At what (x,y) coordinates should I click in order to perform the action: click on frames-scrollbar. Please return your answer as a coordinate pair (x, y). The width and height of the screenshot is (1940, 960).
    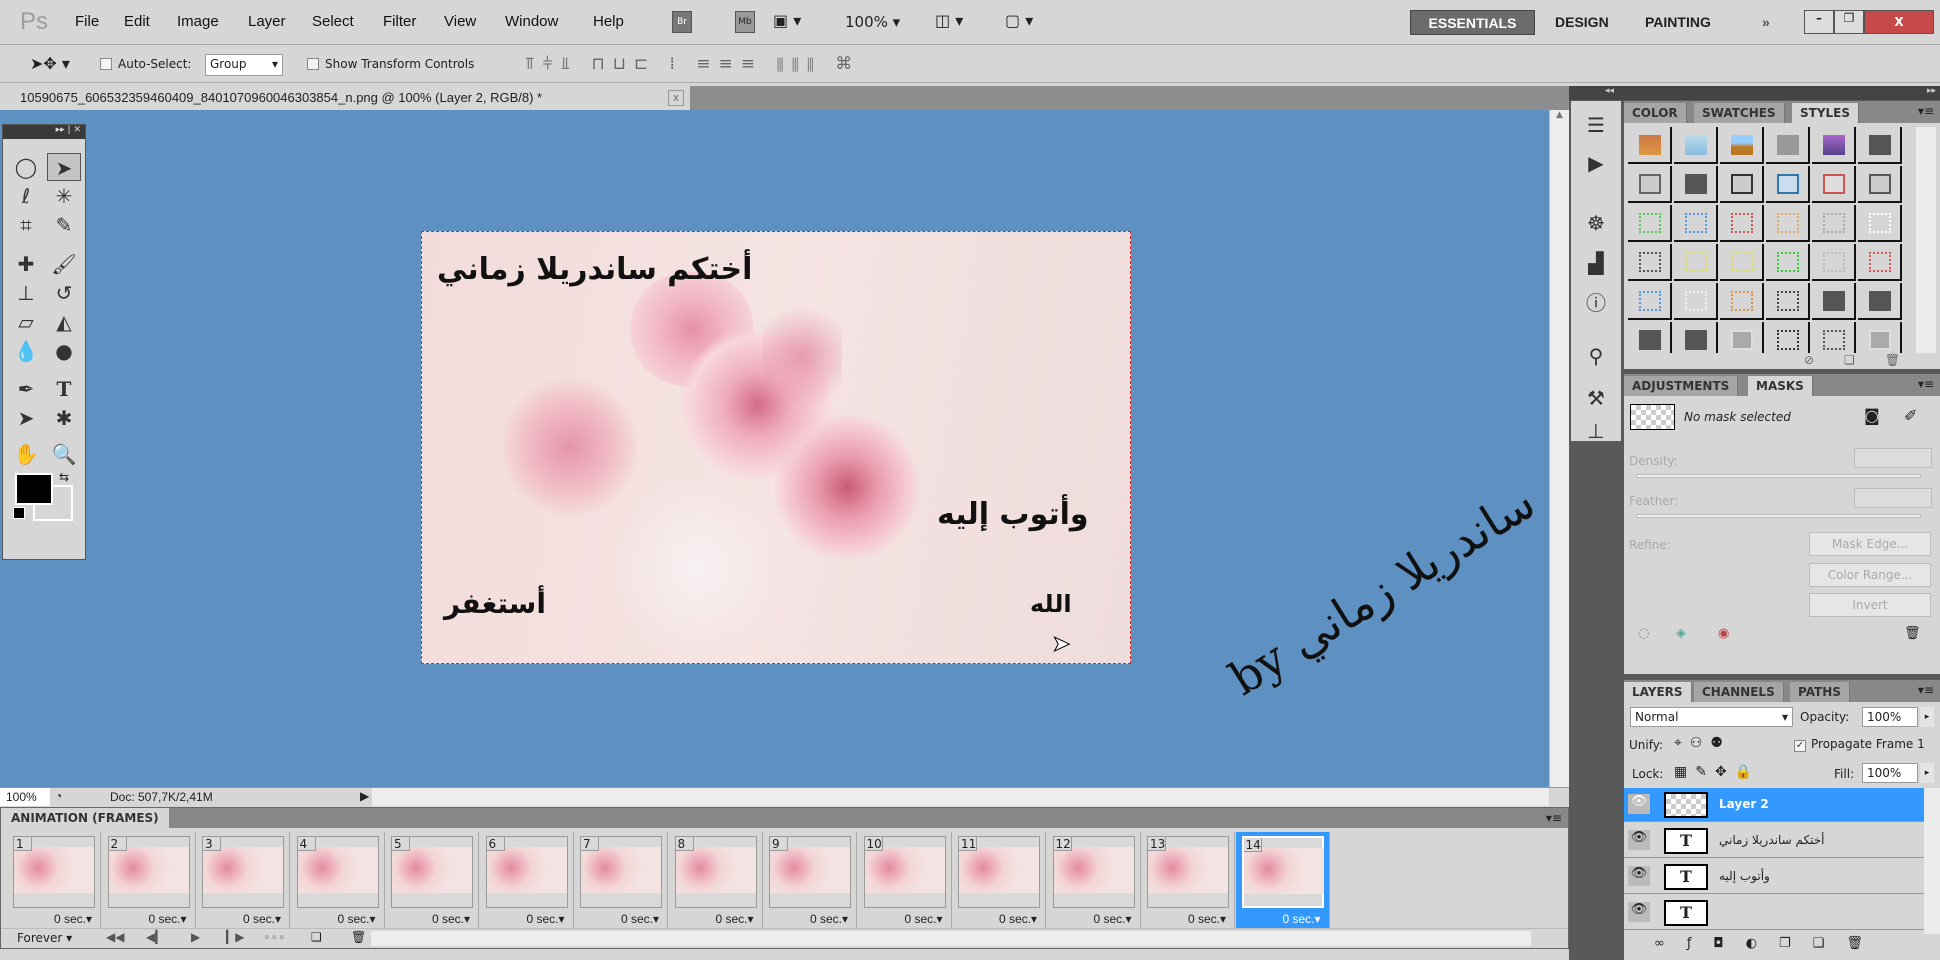
    Looking at the image, I should click on (951, 938).